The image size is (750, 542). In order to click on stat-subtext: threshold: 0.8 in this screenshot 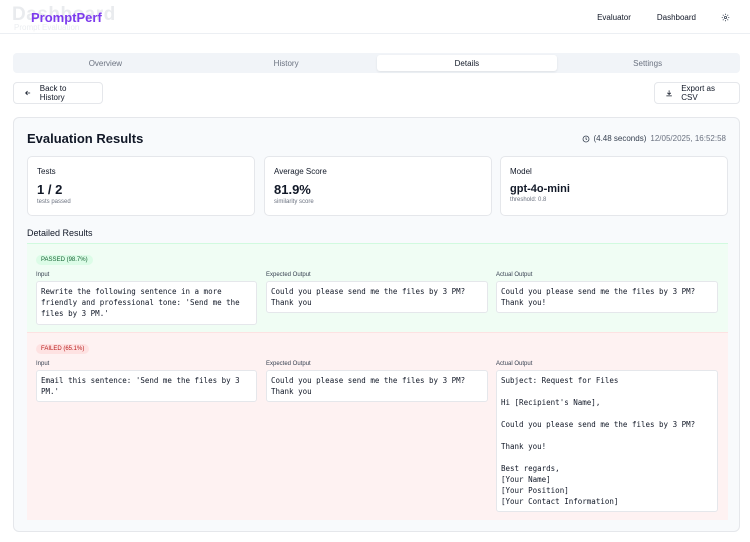, I will do `click(528, 200)`.